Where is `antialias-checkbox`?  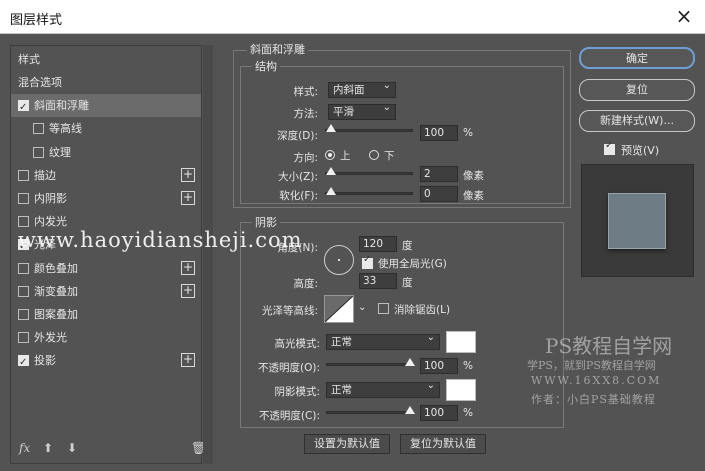
antialias-checkbox is located at coordinates (383, 308).